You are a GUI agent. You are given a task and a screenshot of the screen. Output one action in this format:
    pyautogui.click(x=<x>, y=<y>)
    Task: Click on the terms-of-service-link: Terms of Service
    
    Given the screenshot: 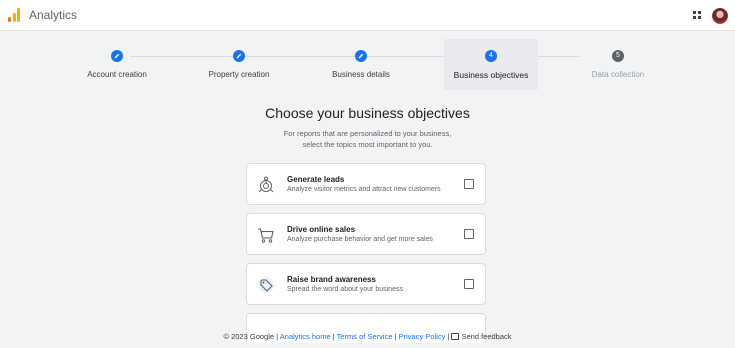 What is the action you would take?
    pyautogui.click(x=365, y=336)
    